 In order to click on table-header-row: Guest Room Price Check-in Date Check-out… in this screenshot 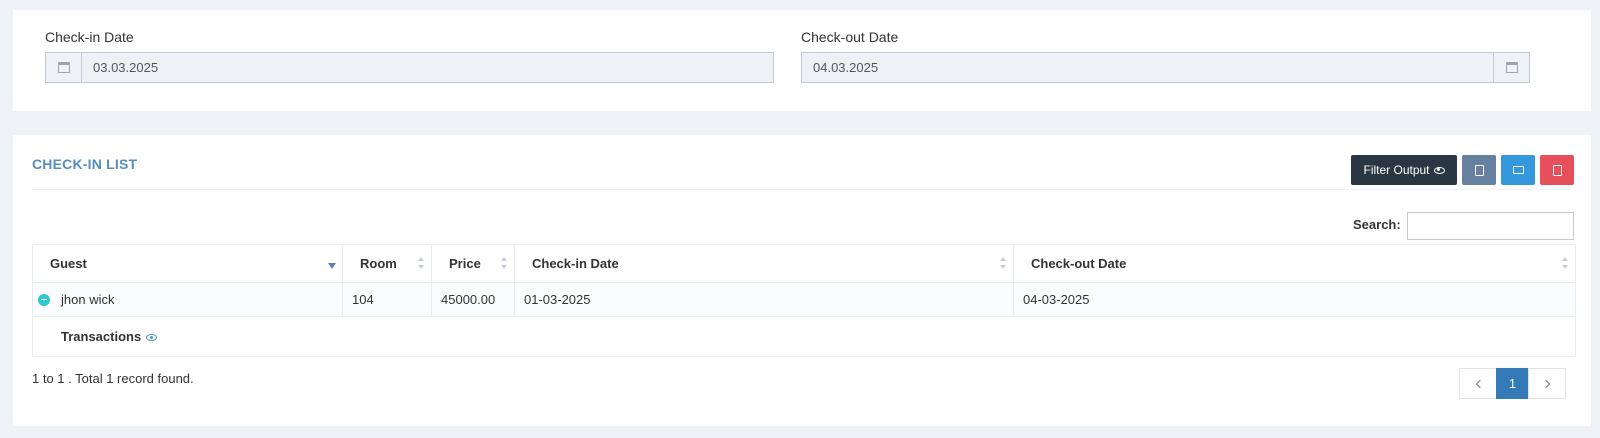, I will do `click(804, 263)`.